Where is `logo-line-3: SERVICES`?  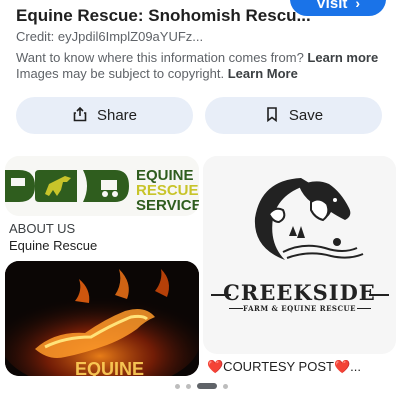
logo-line-3: SERVICES is located at coordinates (167, 205).